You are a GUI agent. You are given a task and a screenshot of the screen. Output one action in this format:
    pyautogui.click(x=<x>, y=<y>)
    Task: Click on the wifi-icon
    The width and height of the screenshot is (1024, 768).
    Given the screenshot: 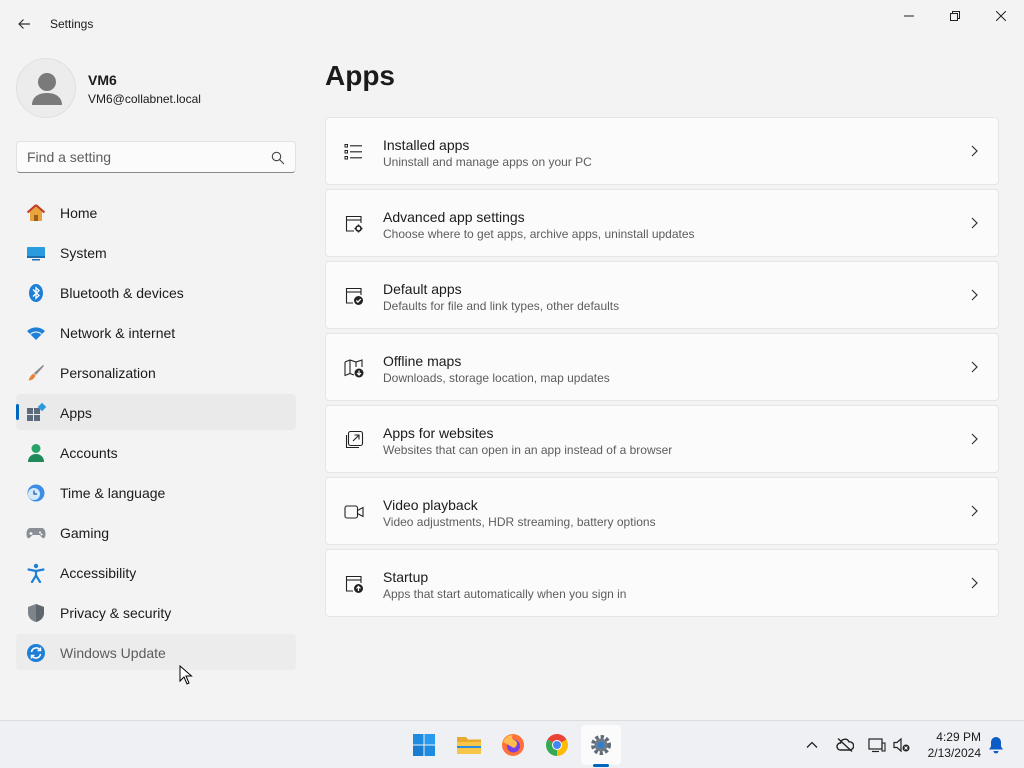 What is the action you would take?
    pyautogui.click(x=36, y=333)
    